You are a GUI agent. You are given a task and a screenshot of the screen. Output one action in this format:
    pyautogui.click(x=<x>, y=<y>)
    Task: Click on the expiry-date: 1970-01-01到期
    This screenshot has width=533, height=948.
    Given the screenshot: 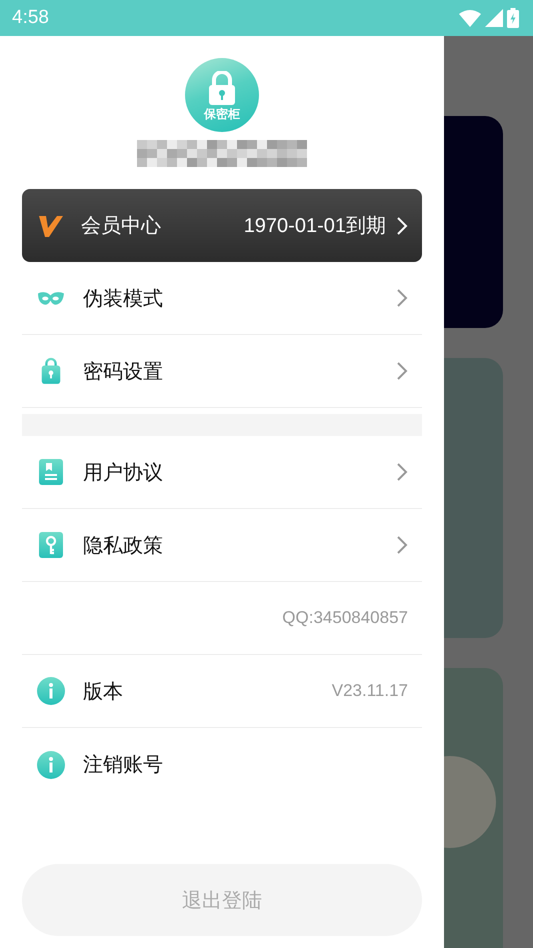 What is the action you would take?
    pyautogui.click(x=315, y=226)
    